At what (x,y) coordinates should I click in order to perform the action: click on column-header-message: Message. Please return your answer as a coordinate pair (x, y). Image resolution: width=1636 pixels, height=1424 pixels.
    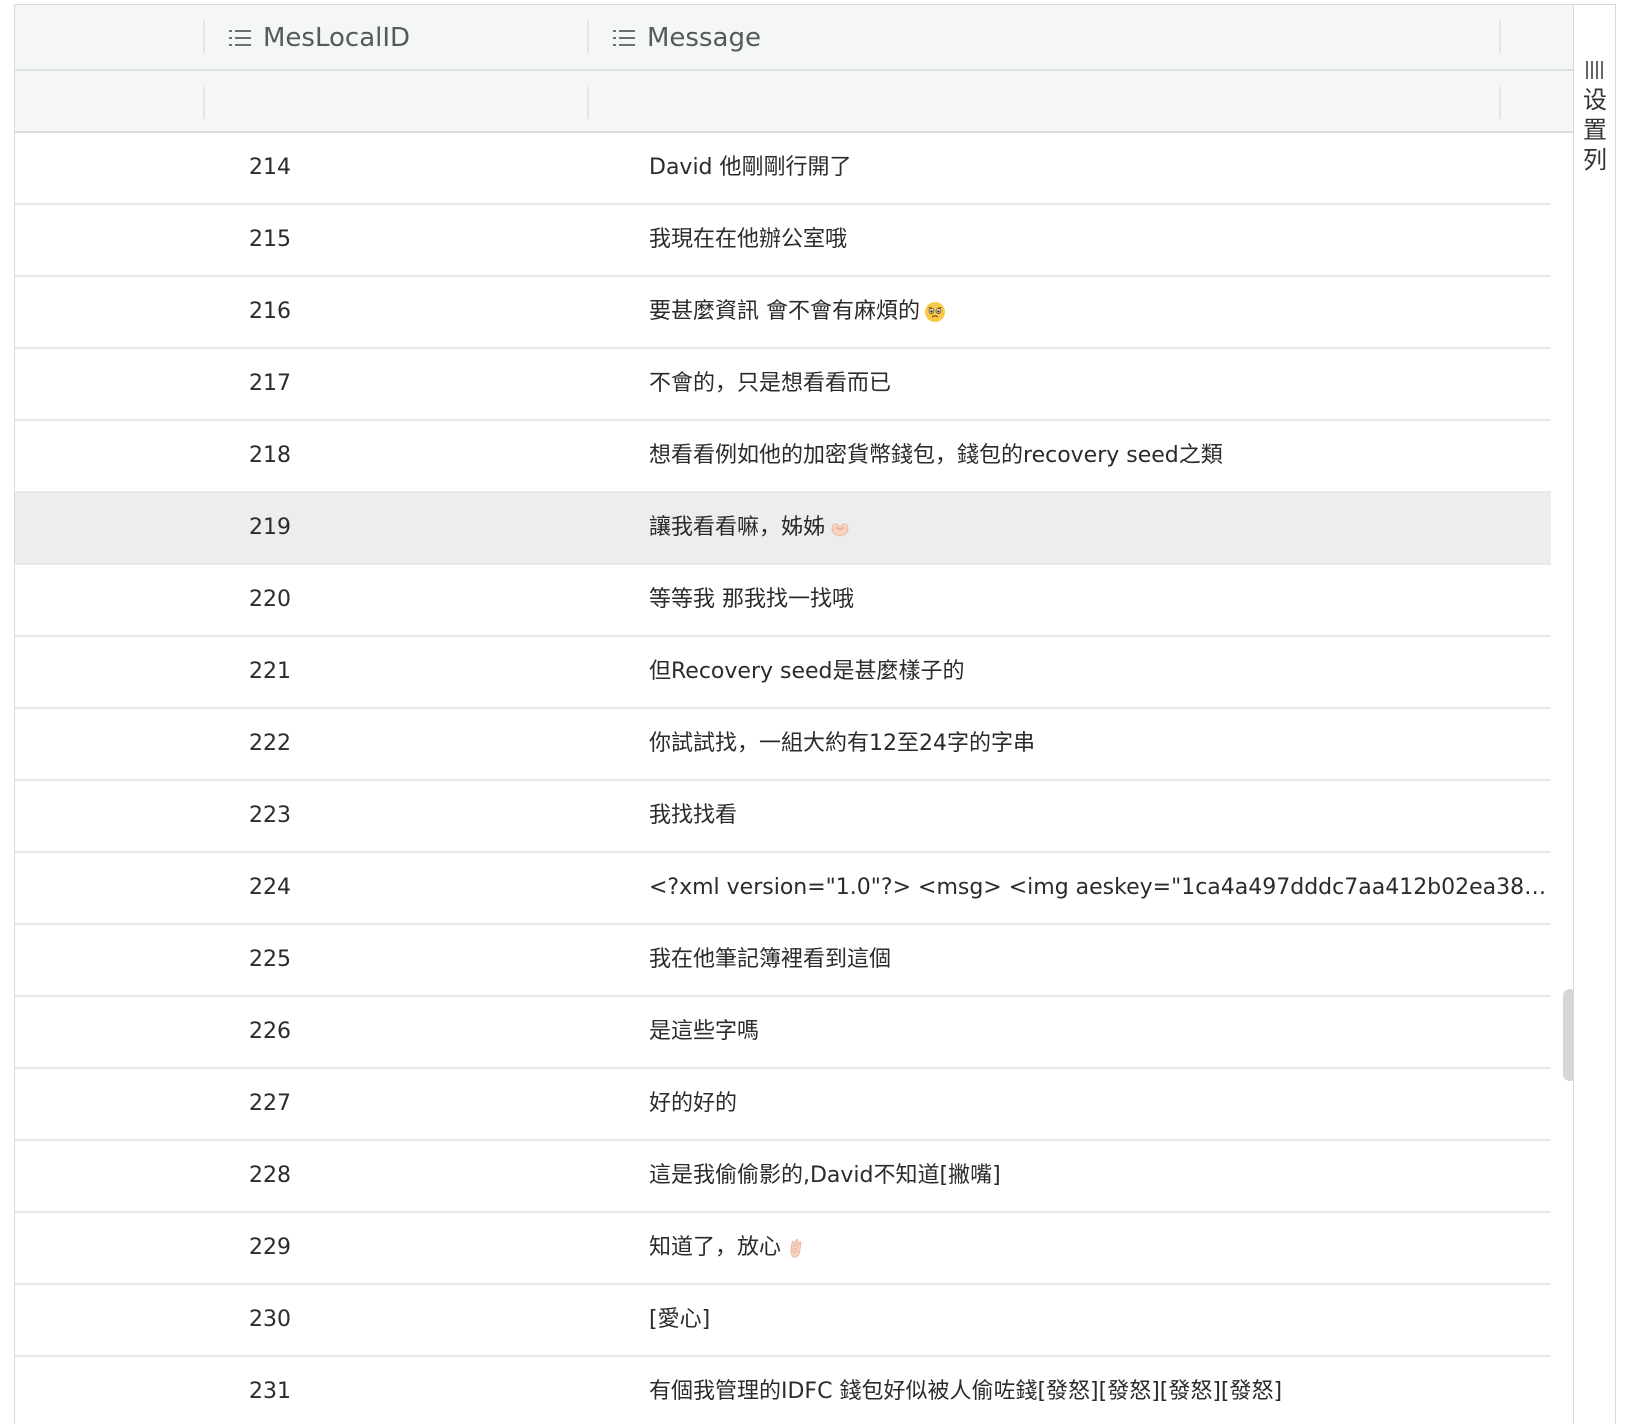
    Looking at the image, I should click on (687, 38).